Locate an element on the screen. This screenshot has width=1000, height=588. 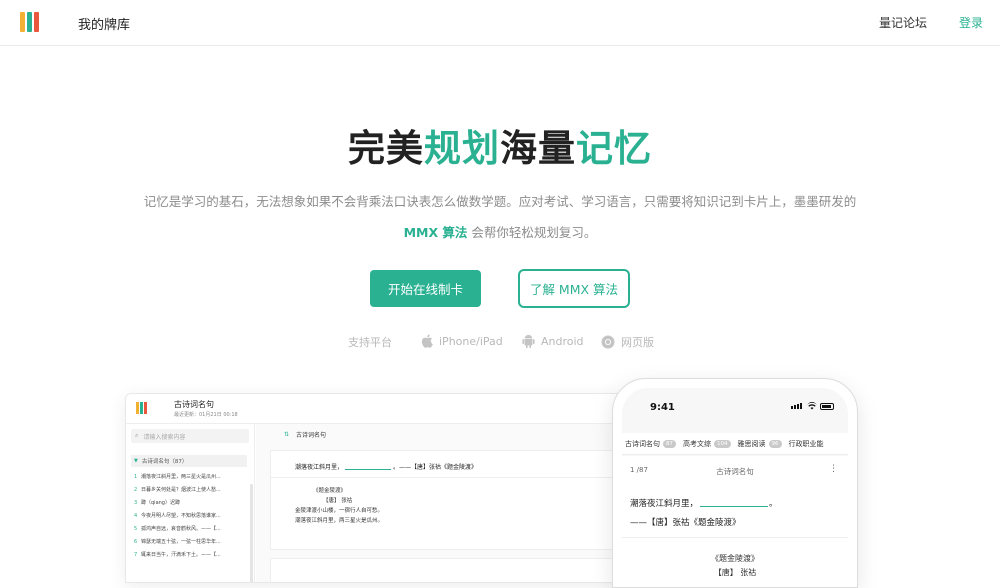
answer-line: 金陵津渡小山楼，一宿行人自可愁。 is located at coordinates (339, 511).